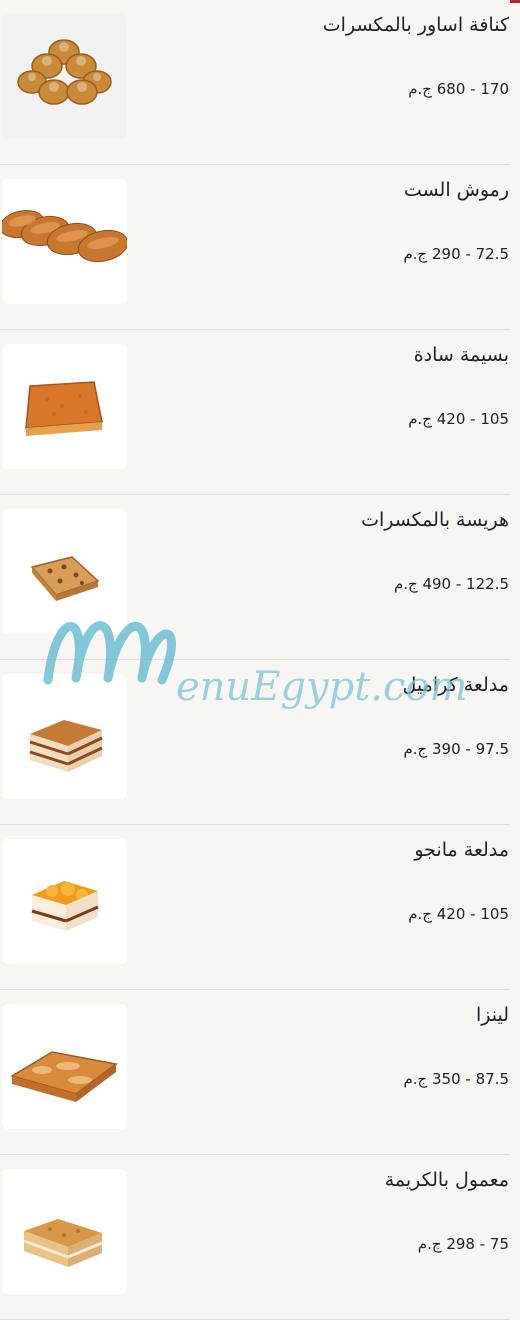 This screenshot has height=1320, width=520. Describe the element at coordinates (458, 89) in the screenshot. I see `item-price: 170 - 680 ج.م` at that location.